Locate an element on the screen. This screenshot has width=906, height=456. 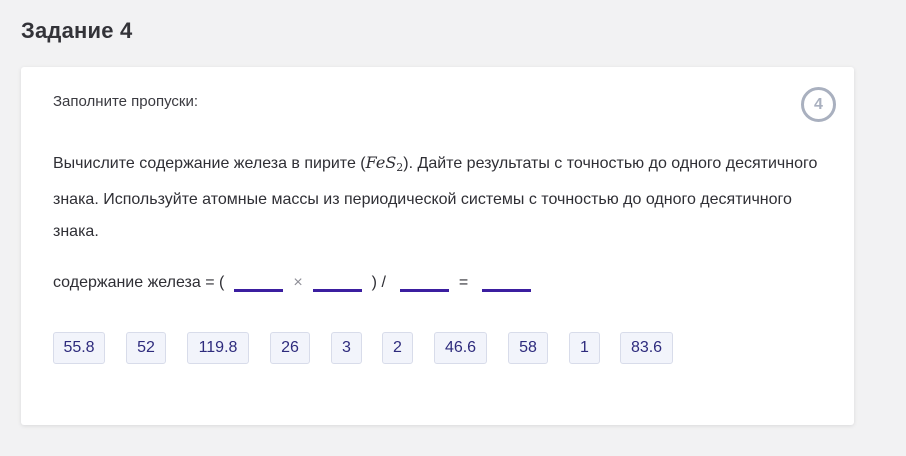
option-chip: 58 is located at coordinates (528, 348).